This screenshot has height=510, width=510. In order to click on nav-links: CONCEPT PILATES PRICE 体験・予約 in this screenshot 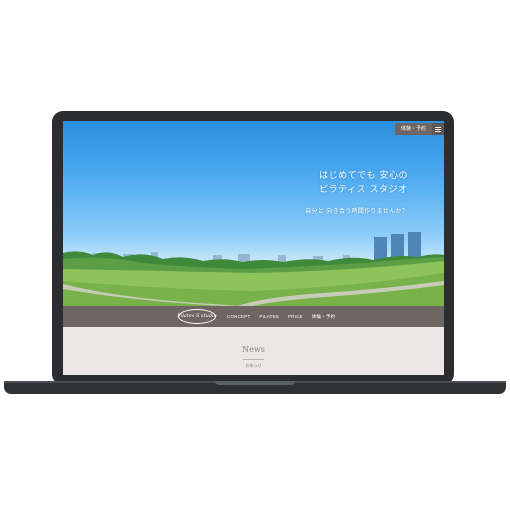, I will do `click(281, 316)`.